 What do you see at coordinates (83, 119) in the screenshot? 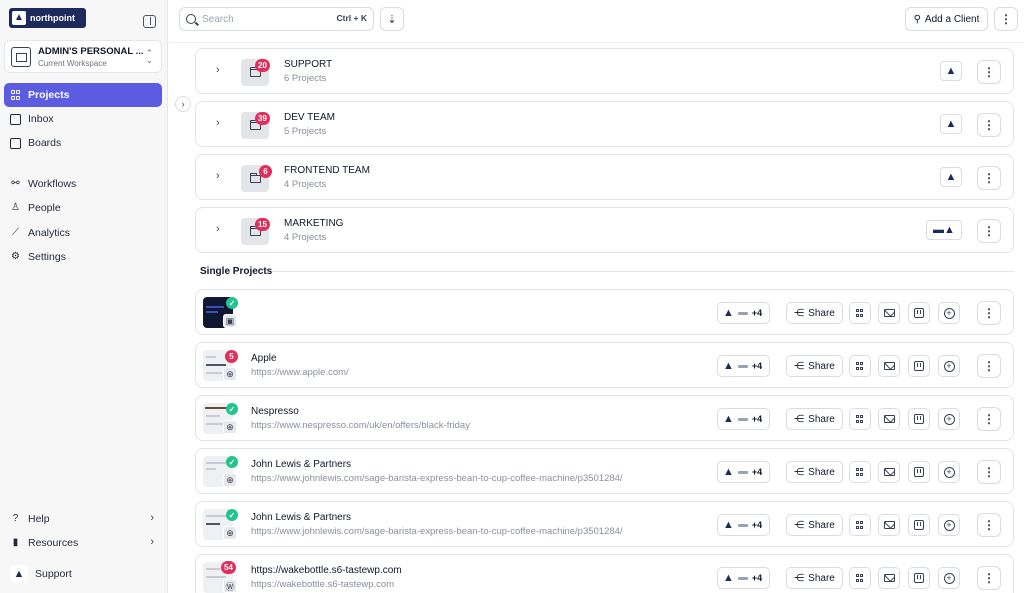
I see `sidebar-item-inbox: Inbox` at bounding box center [83, 119].